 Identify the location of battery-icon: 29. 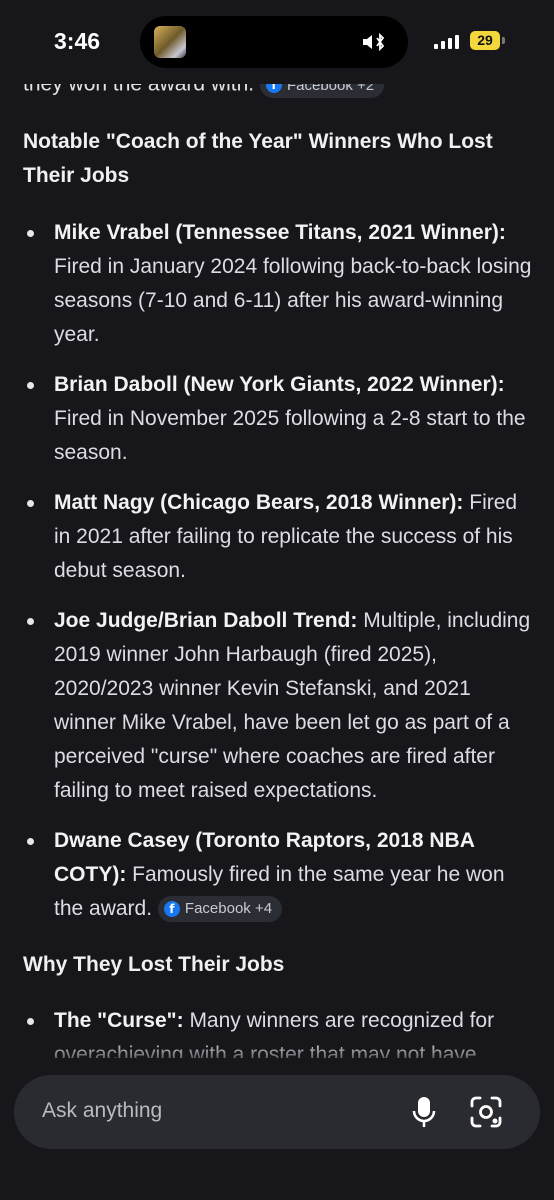
(485, 40).